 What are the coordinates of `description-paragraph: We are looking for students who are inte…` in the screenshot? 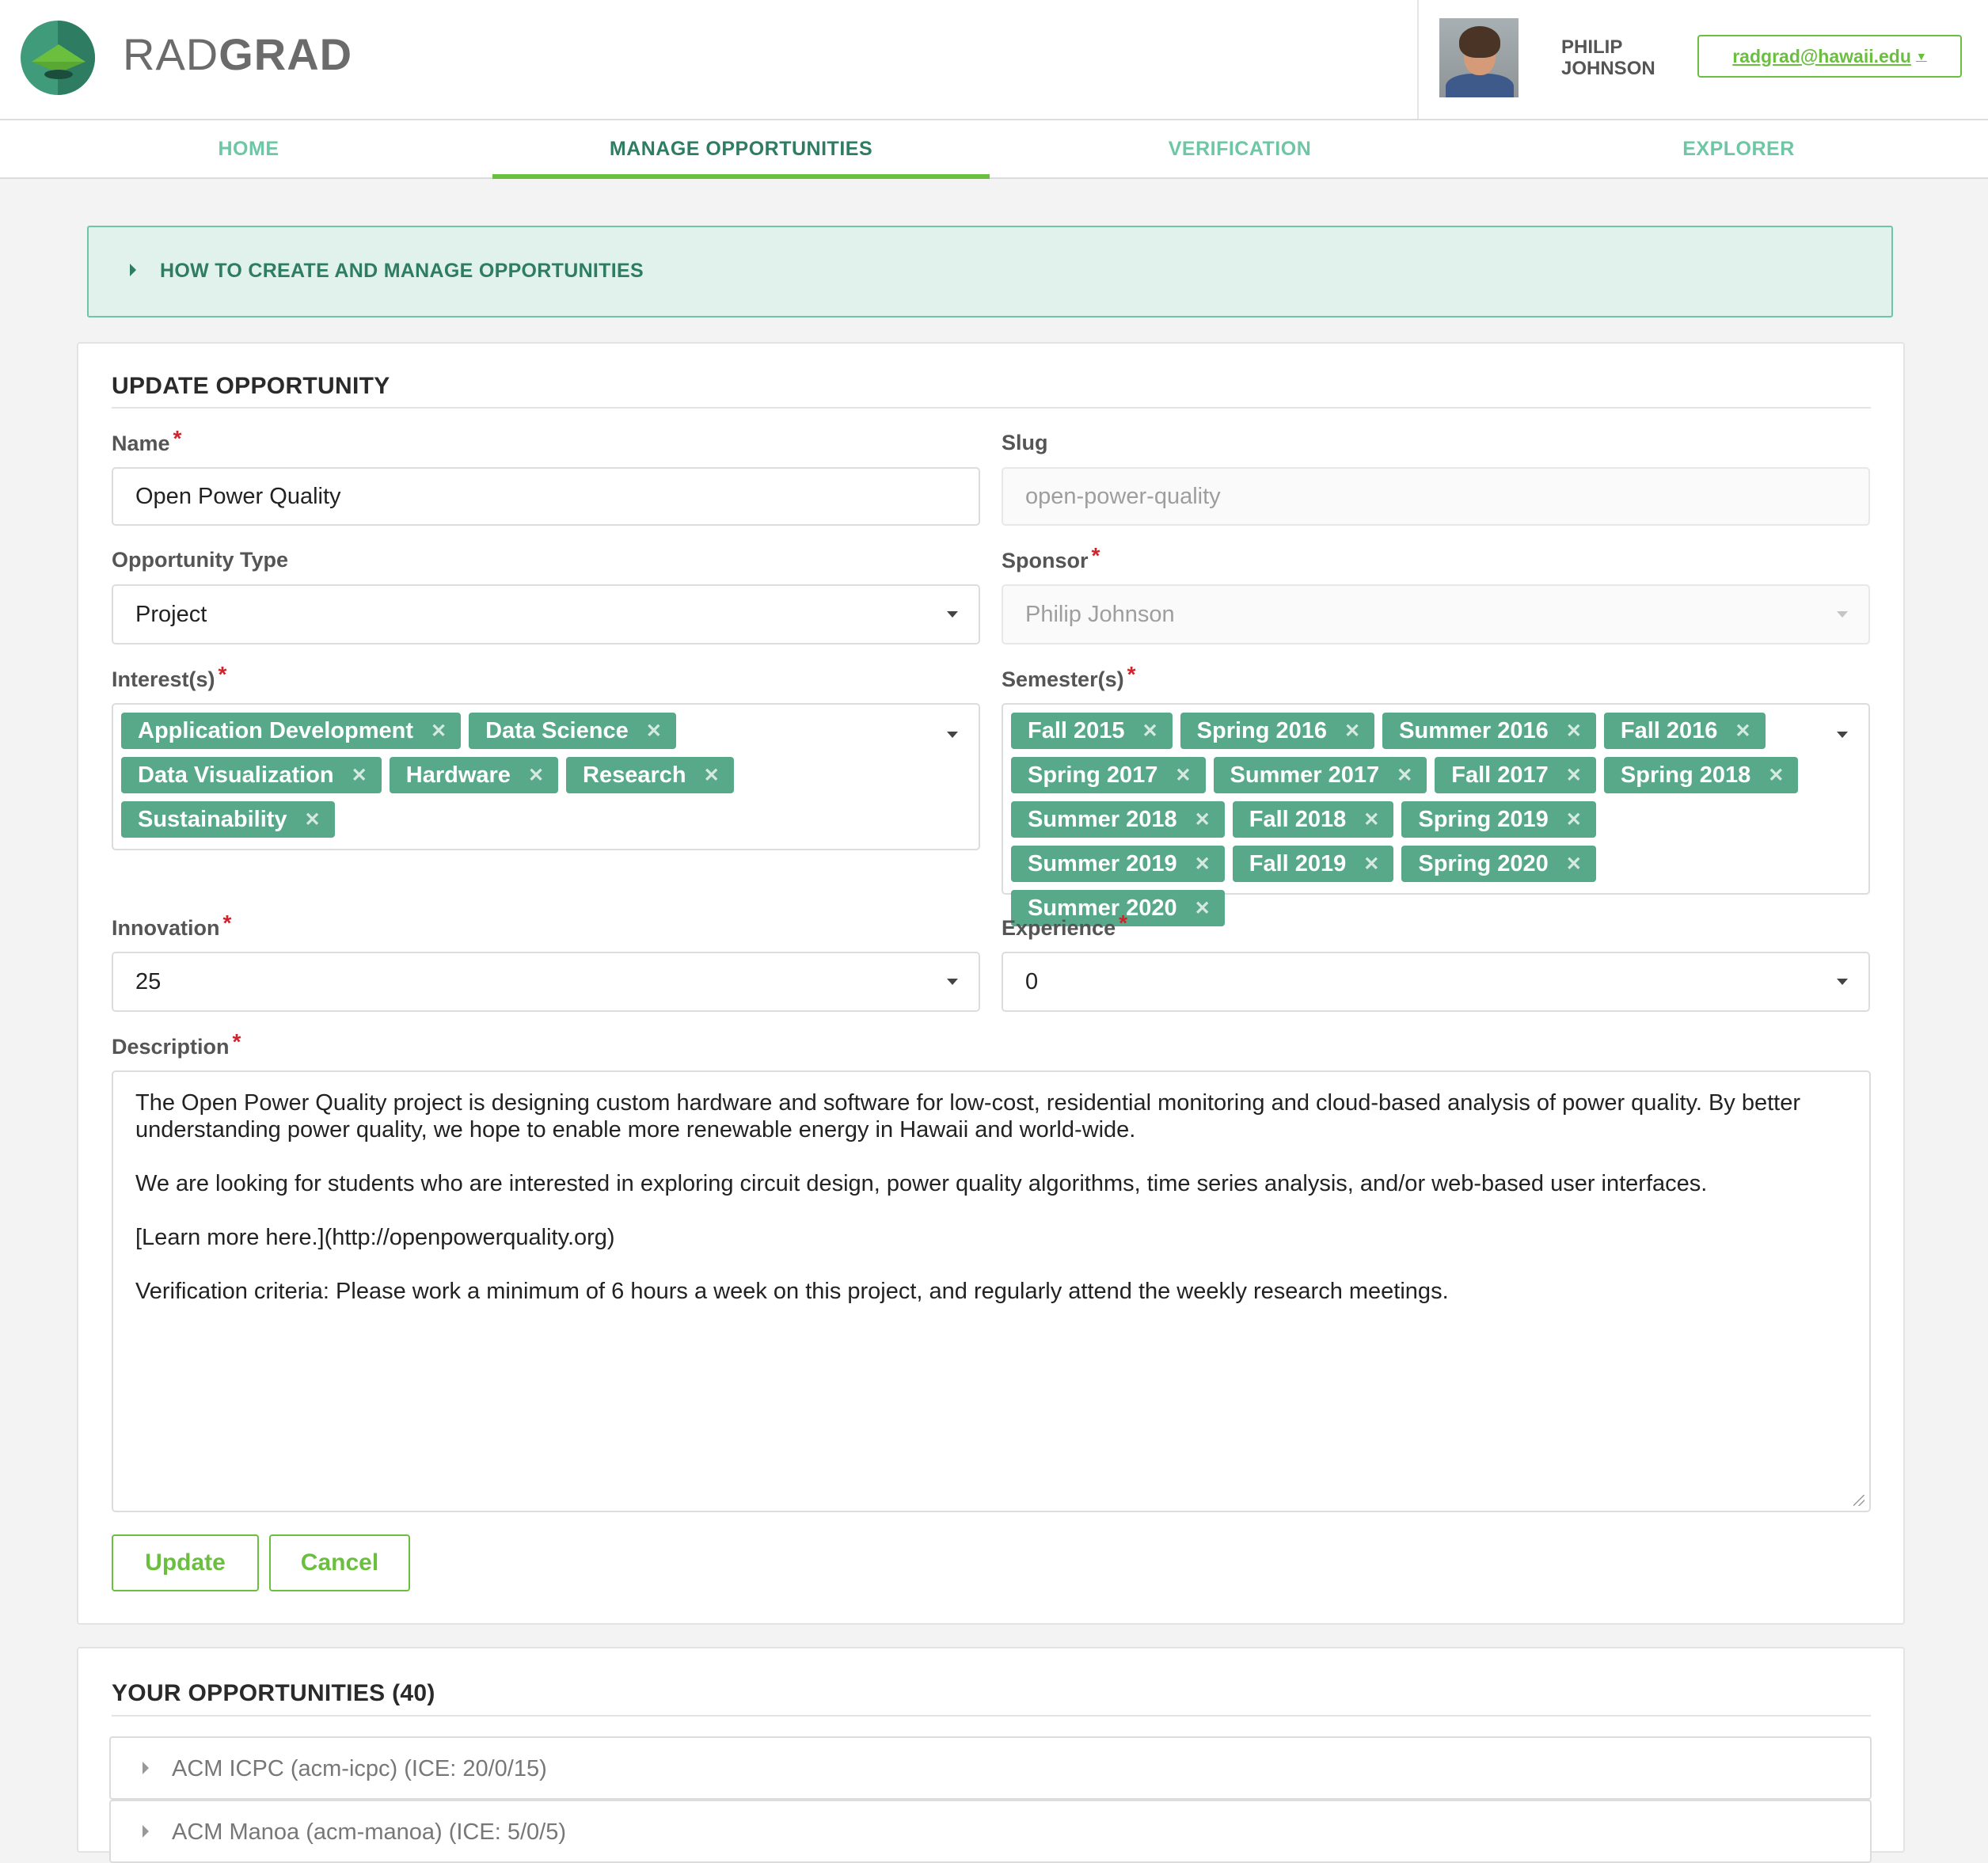 It's located at (921, 1183).